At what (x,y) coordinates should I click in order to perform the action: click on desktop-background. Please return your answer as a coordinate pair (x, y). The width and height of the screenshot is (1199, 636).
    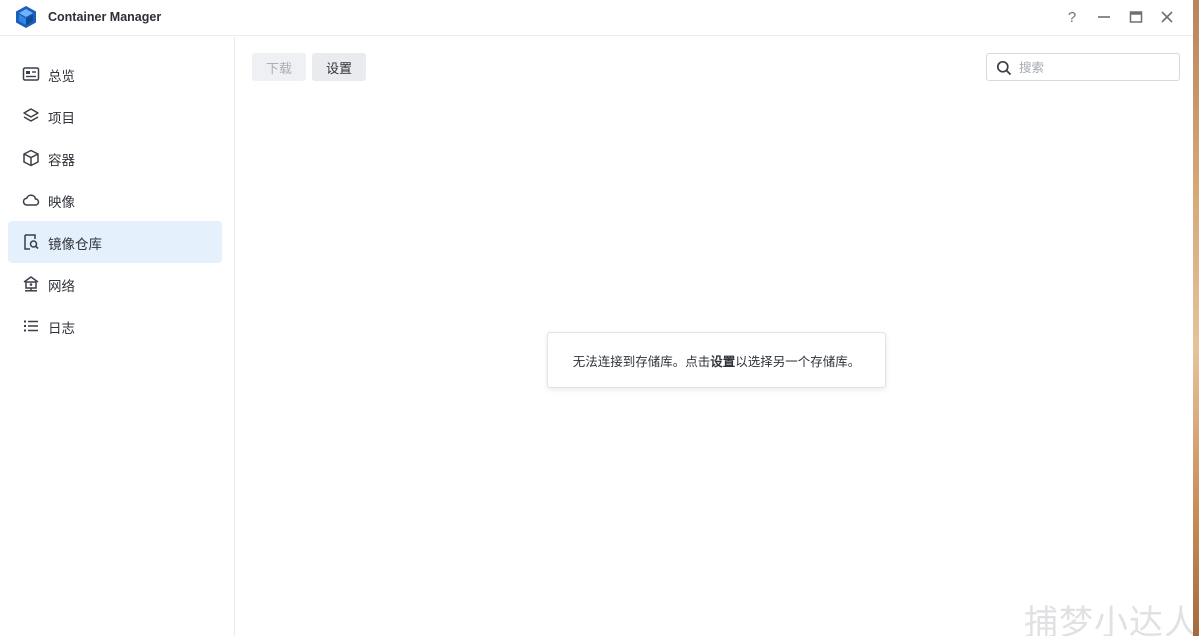
    Looking at the image, I should click on (1196, 318).